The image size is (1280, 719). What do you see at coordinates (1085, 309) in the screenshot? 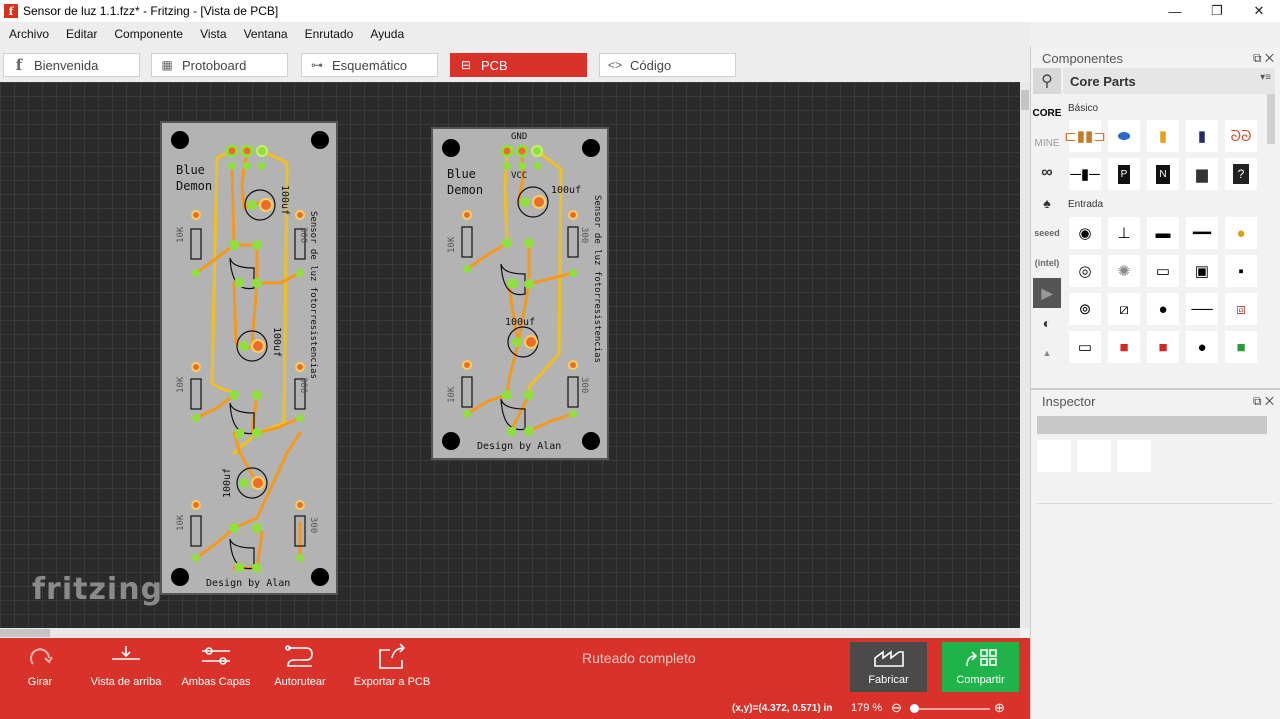
I see `piezo-part-icon: ⊚` at bounding box center [1085, 309].